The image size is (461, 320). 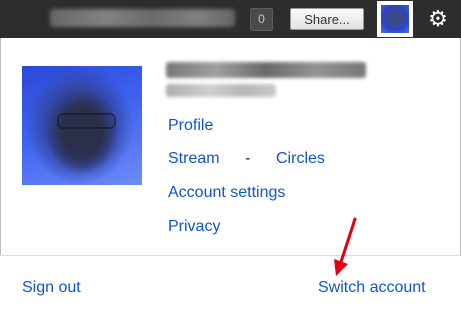 I want to click on avatar, so click(x=395, y=19).